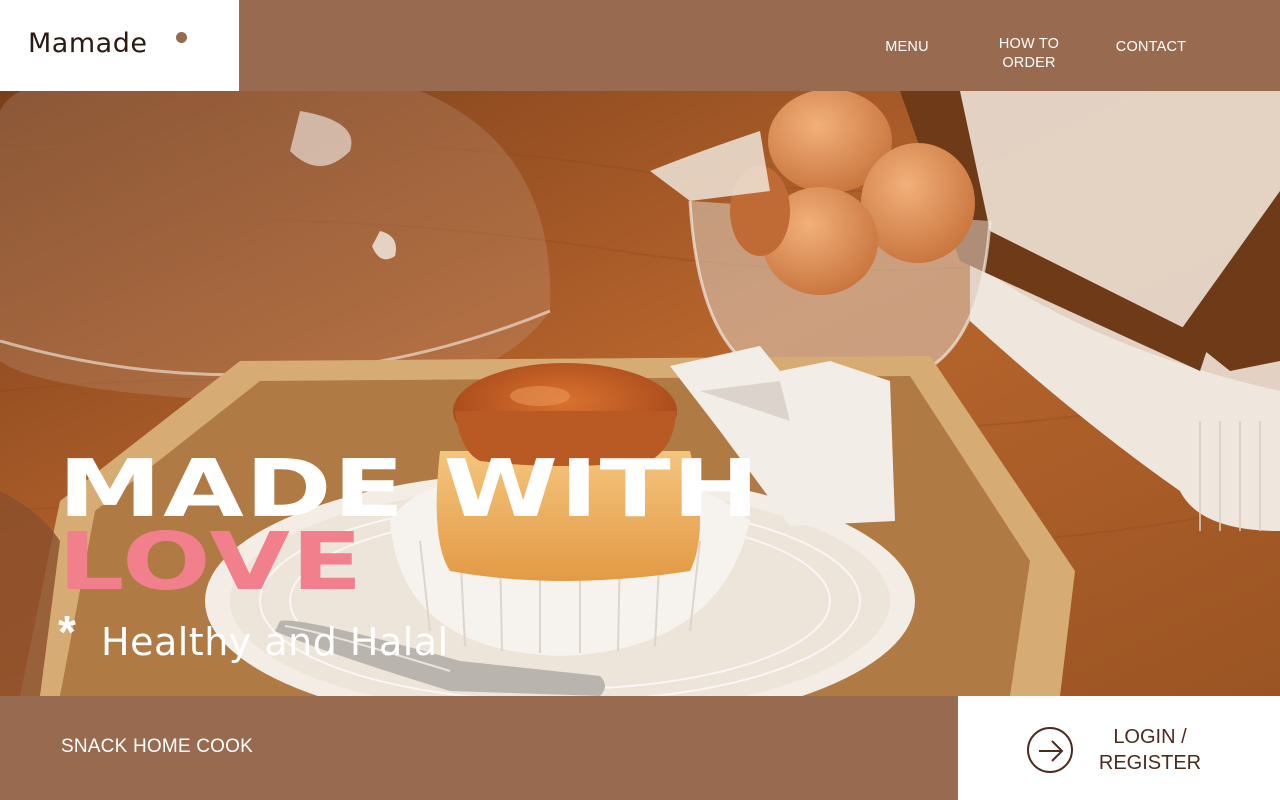 The width and height of the screenshot is (1280, 800). Describe the element at coordinates (1150, 737) in the screenshot. I see `login-label-line1: LOGIN /` at that location.